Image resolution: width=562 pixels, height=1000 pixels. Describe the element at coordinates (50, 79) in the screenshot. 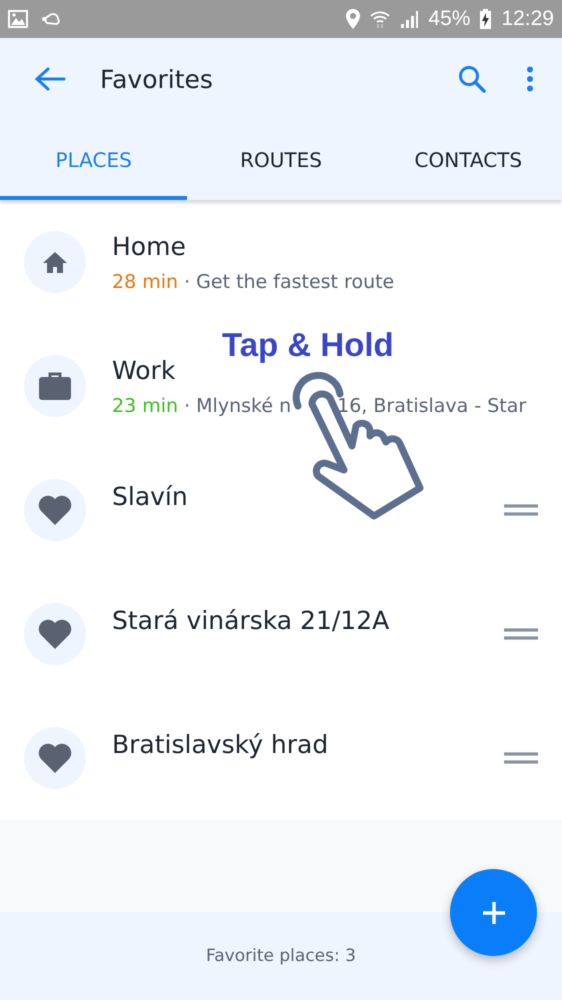

I see `back-arrow-icon` at that location.